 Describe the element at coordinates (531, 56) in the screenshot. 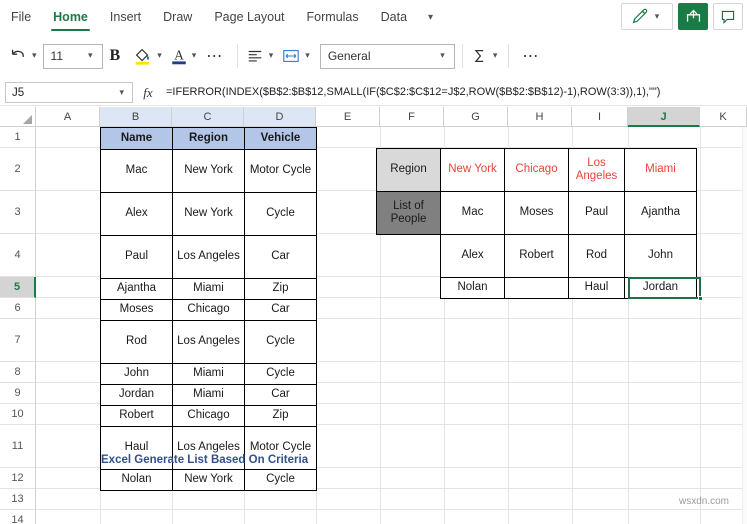

I see `more-toolbar-ellipsis-icon: ⋯` at that location.